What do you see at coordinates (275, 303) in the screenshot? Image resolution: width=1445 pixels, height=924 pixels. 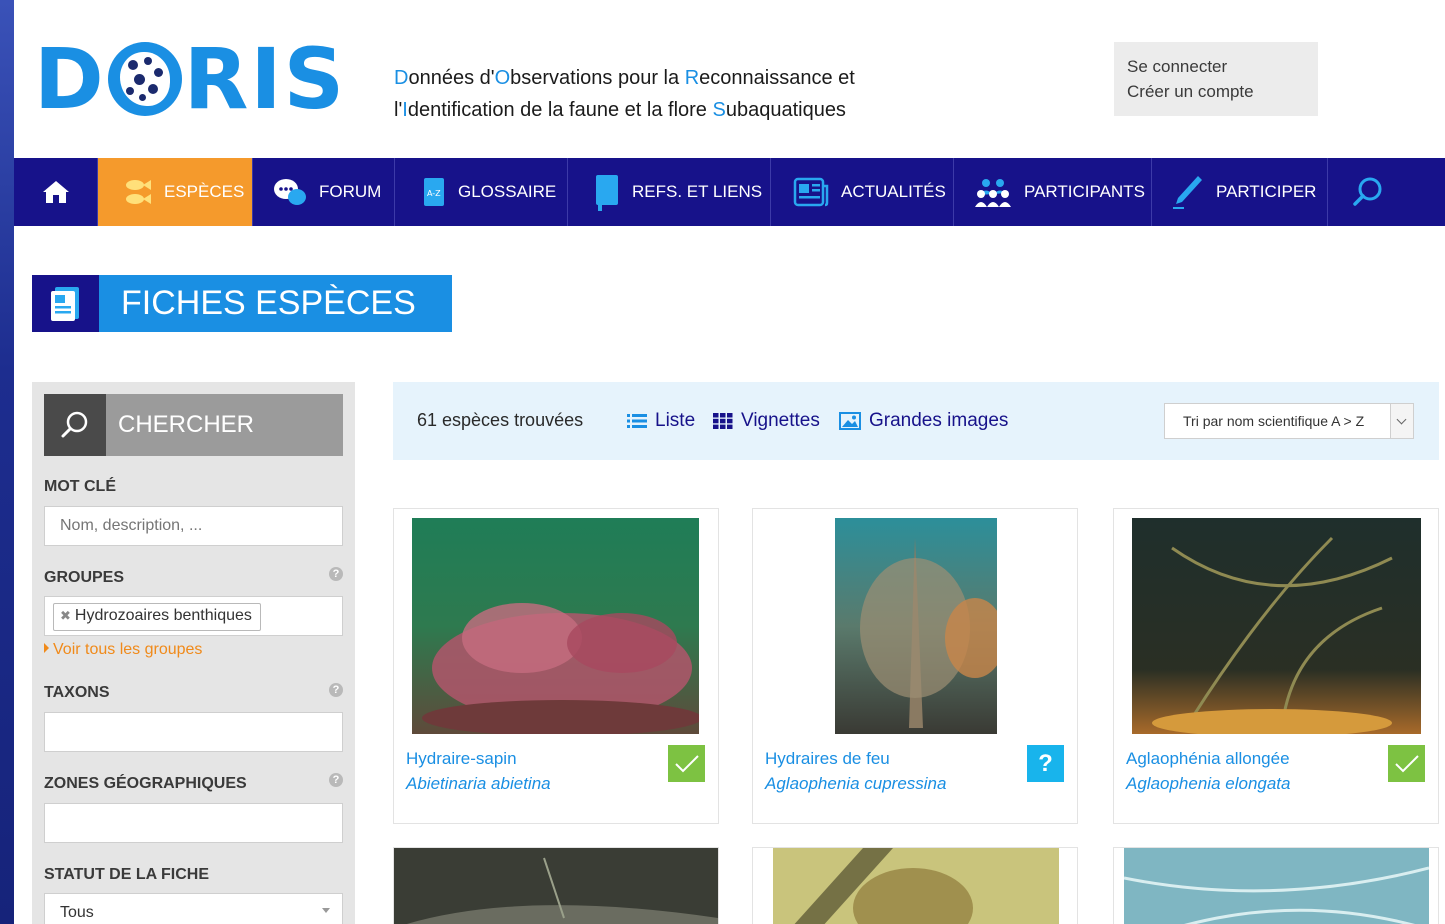 I see `page-title: FICHES ESPÈCES` at bounding box center [275, 303].